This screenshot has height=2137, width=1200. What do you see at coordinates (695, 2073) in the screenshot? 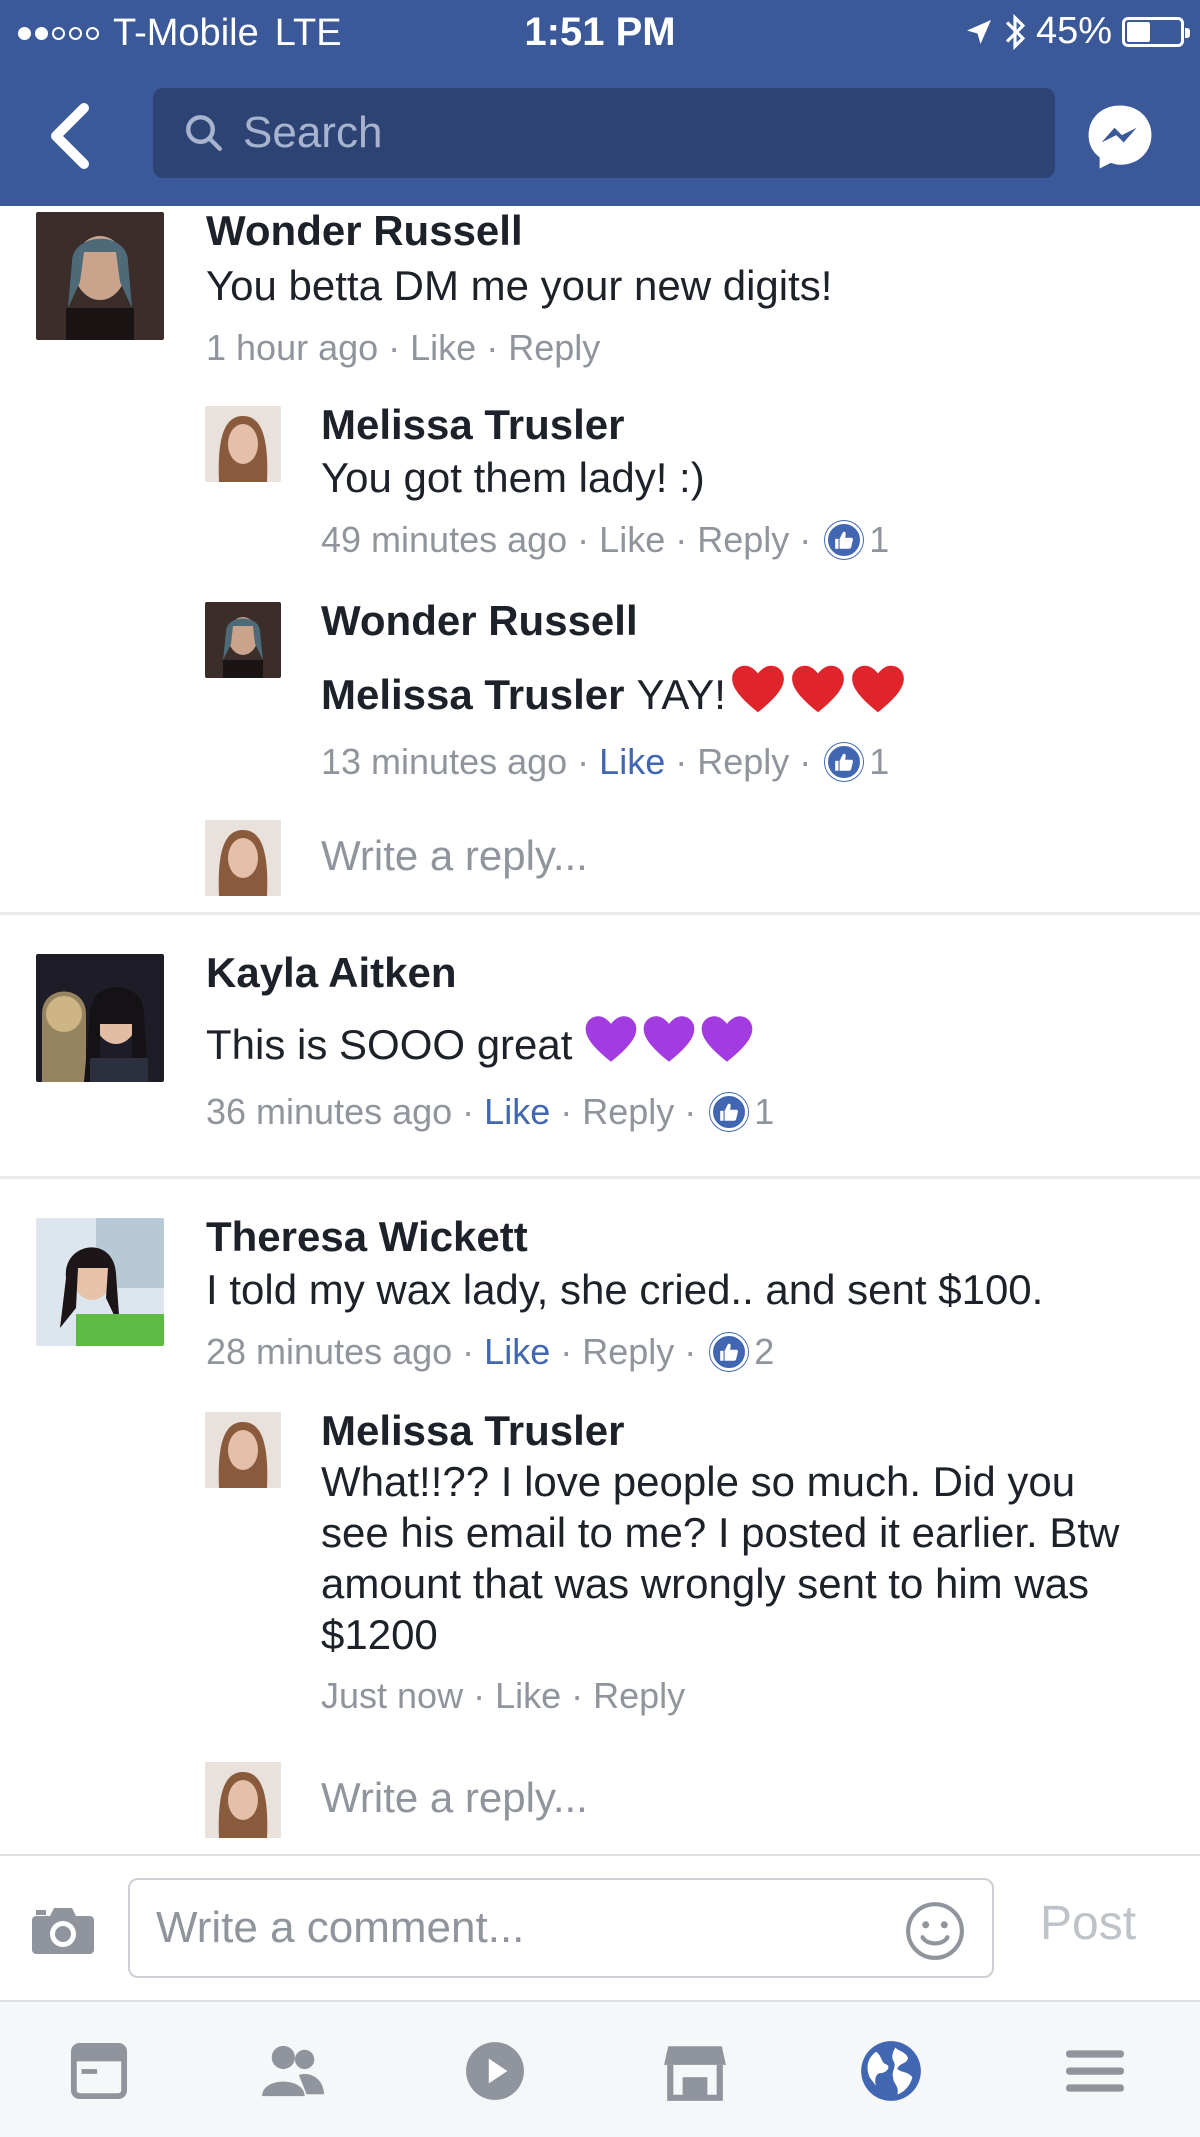
I see `marketplace-icon` at bounding box center [695, 2073].